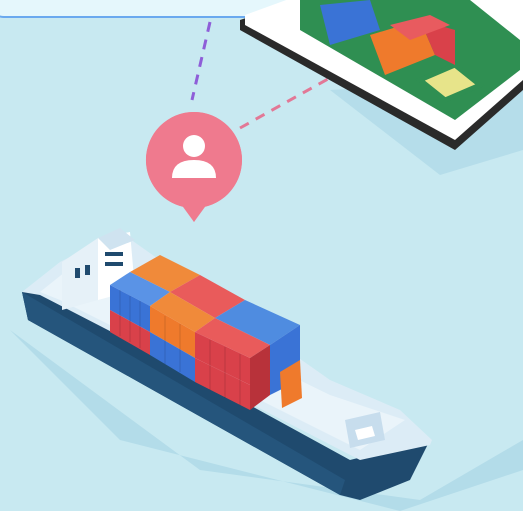 This screenshot has width=523, height=511. What do you see at coordinates (201, 61) in the screenshot?
I see `dashed-line-purple` at bounding box center [201, 61].